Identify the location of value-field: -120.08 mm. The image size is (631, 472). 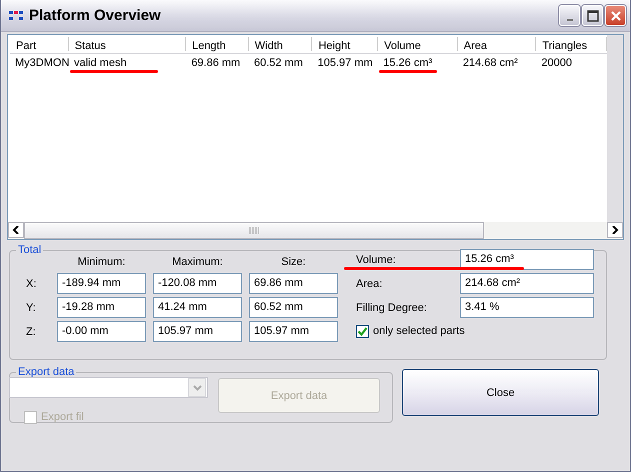
(197, 283).